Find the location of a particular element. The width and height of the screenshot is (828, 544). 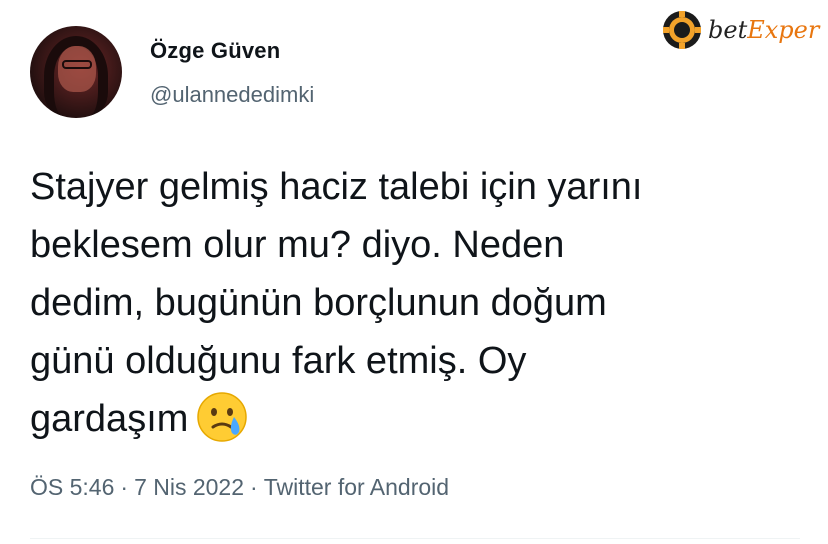

betexper-watermark: betExper is located at coordinates (740, 30).